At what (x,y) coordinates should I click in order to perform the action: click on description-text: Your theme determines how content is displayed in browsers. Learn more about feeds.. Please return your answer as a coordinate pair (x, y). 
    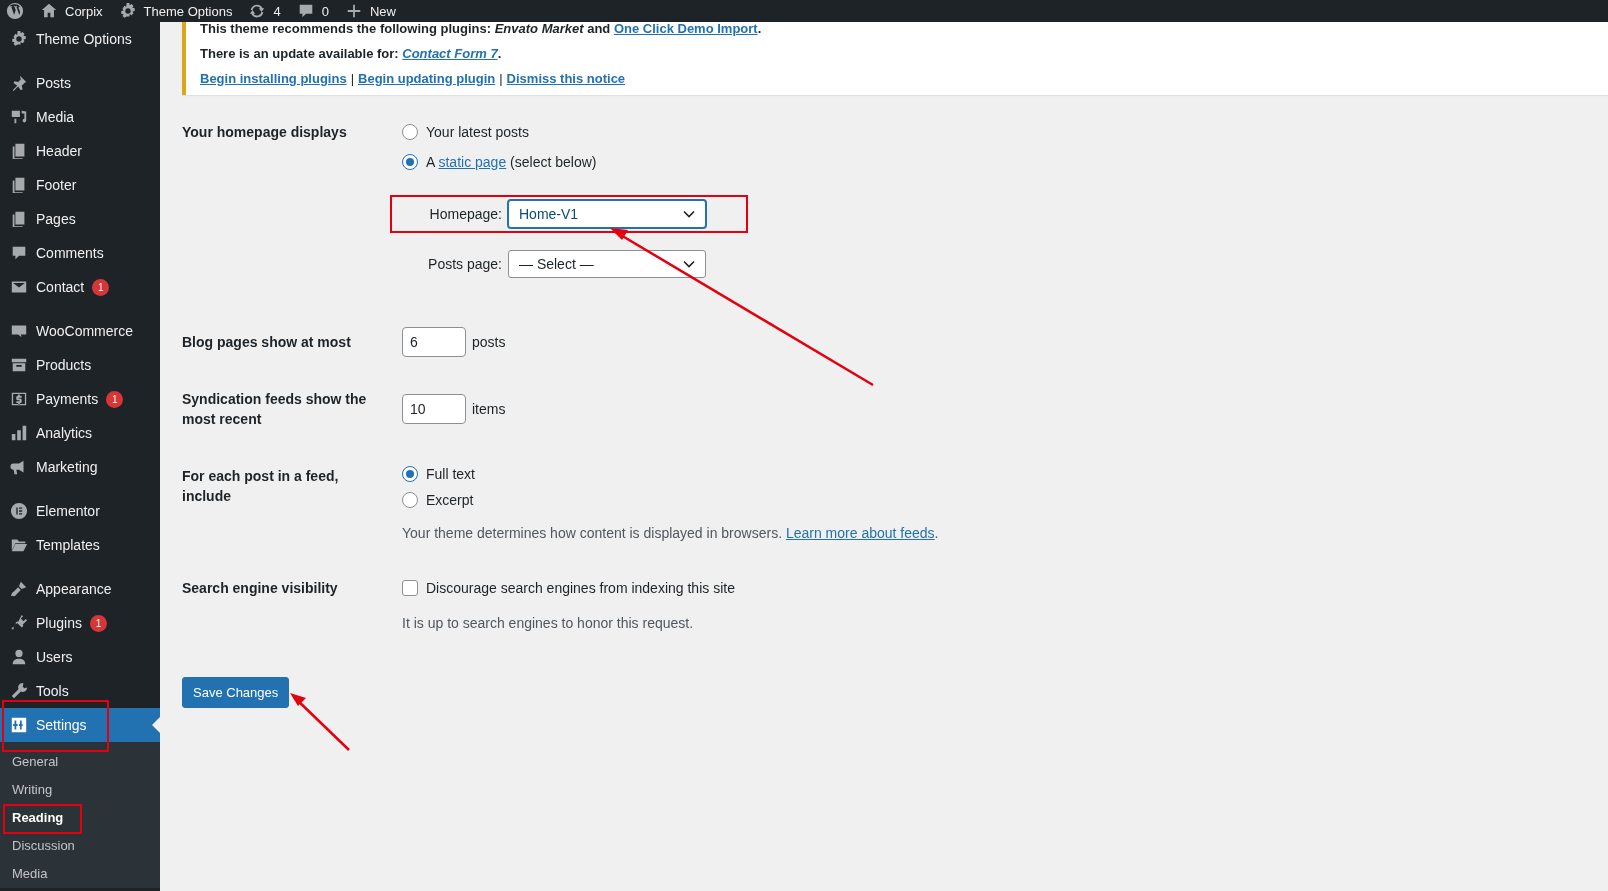
    Looking at the image, I should click on (671, 533).